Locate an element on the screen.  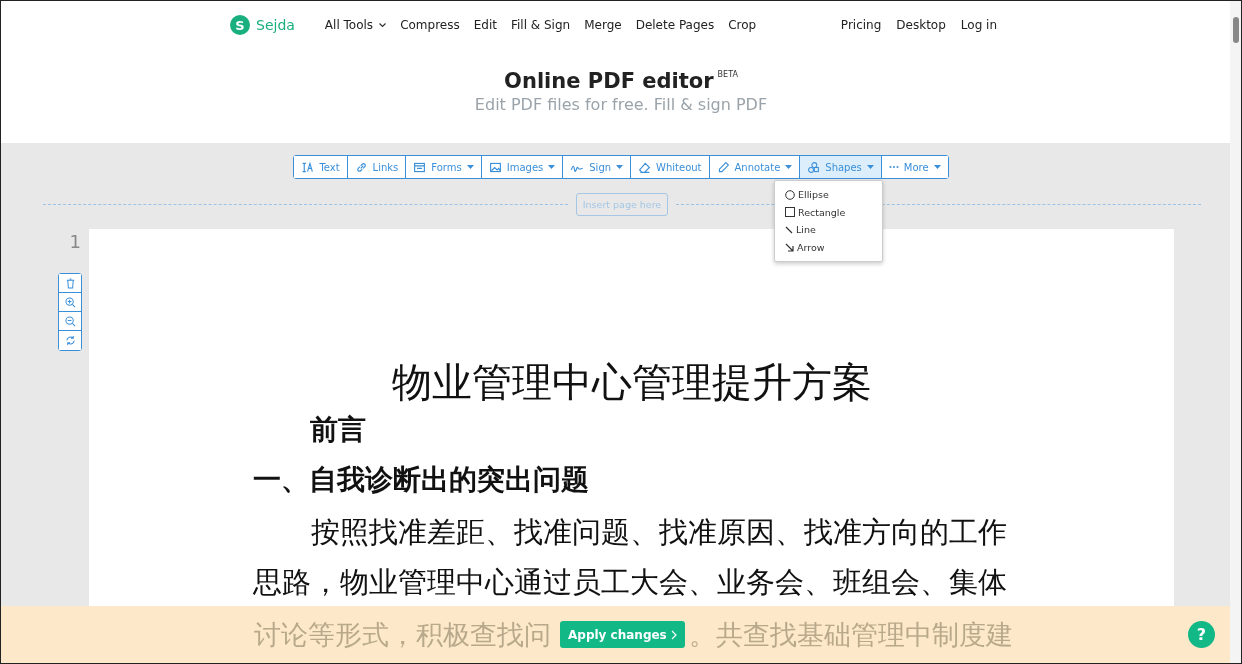
nav-link: Log in is located at coordinates (978, 25).